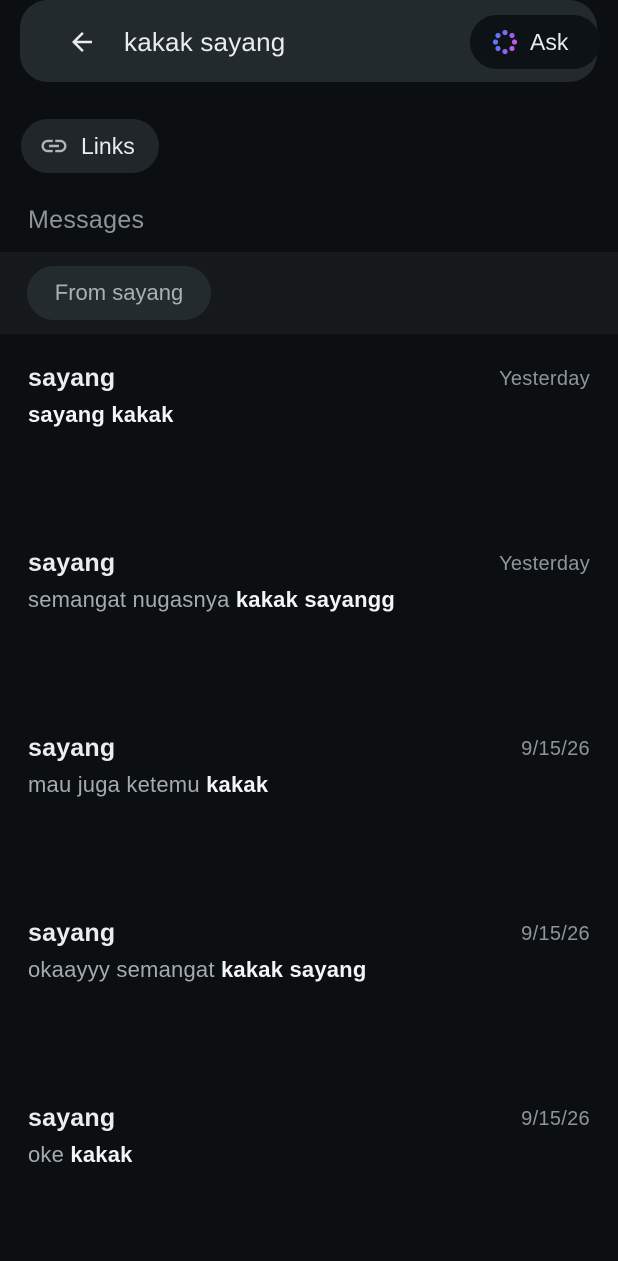 Image resolution: width=618 pixels, height=1261 pixels. Describe the element at coordinates (505, 42) in the screenshot. I see `meta-ai-sparkle-icon` at that location.